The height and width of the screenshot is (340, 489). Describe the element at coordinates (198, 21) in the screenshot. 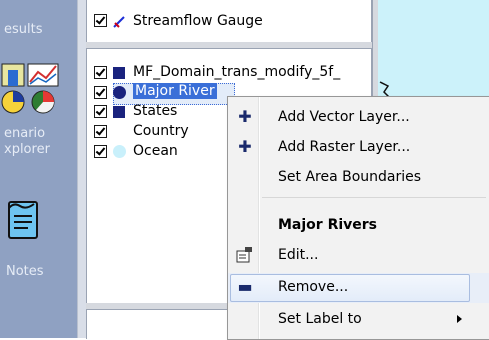

I see `streamflow-gauge-label: Streamflow Gauge` at that location.